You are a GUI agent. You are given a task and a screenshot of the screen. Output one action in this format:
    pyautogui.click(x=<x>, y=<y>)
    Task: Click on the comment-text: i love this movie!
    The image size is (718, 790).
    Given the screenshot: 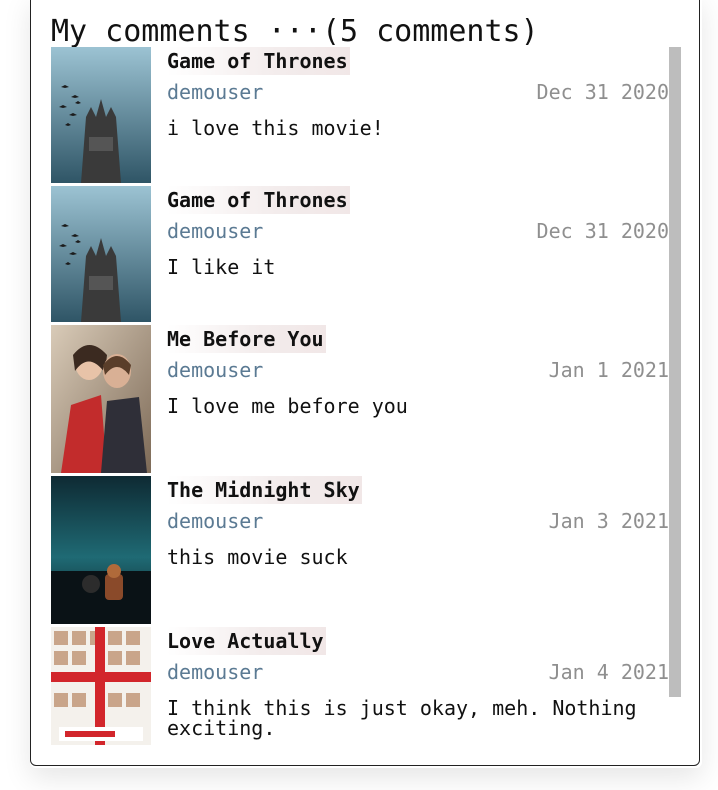 What is the action you would take?
    pyautogui.click(x=275, y=128)
    